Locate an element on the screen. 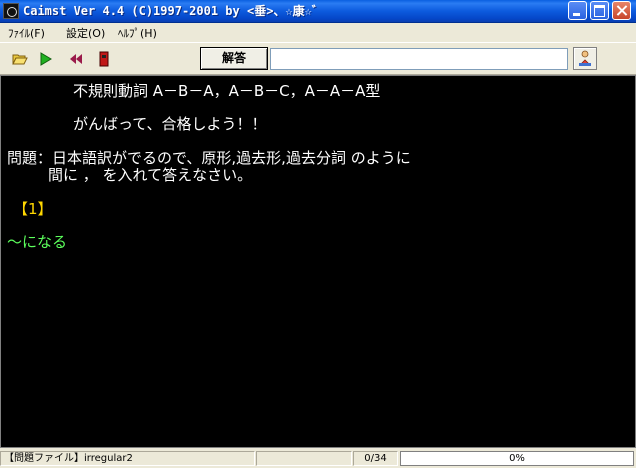  window-title: Caimst Ver 4.4 (C)1997-2001 by <垂>、☆康☆゛ is located at coordinates (173, 11).